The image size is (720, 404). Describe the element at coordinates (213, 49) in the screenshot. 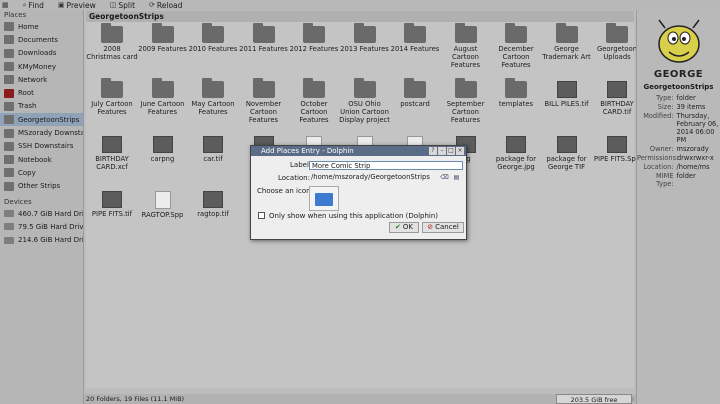

I see `file-name: 2010 Features` at that location.